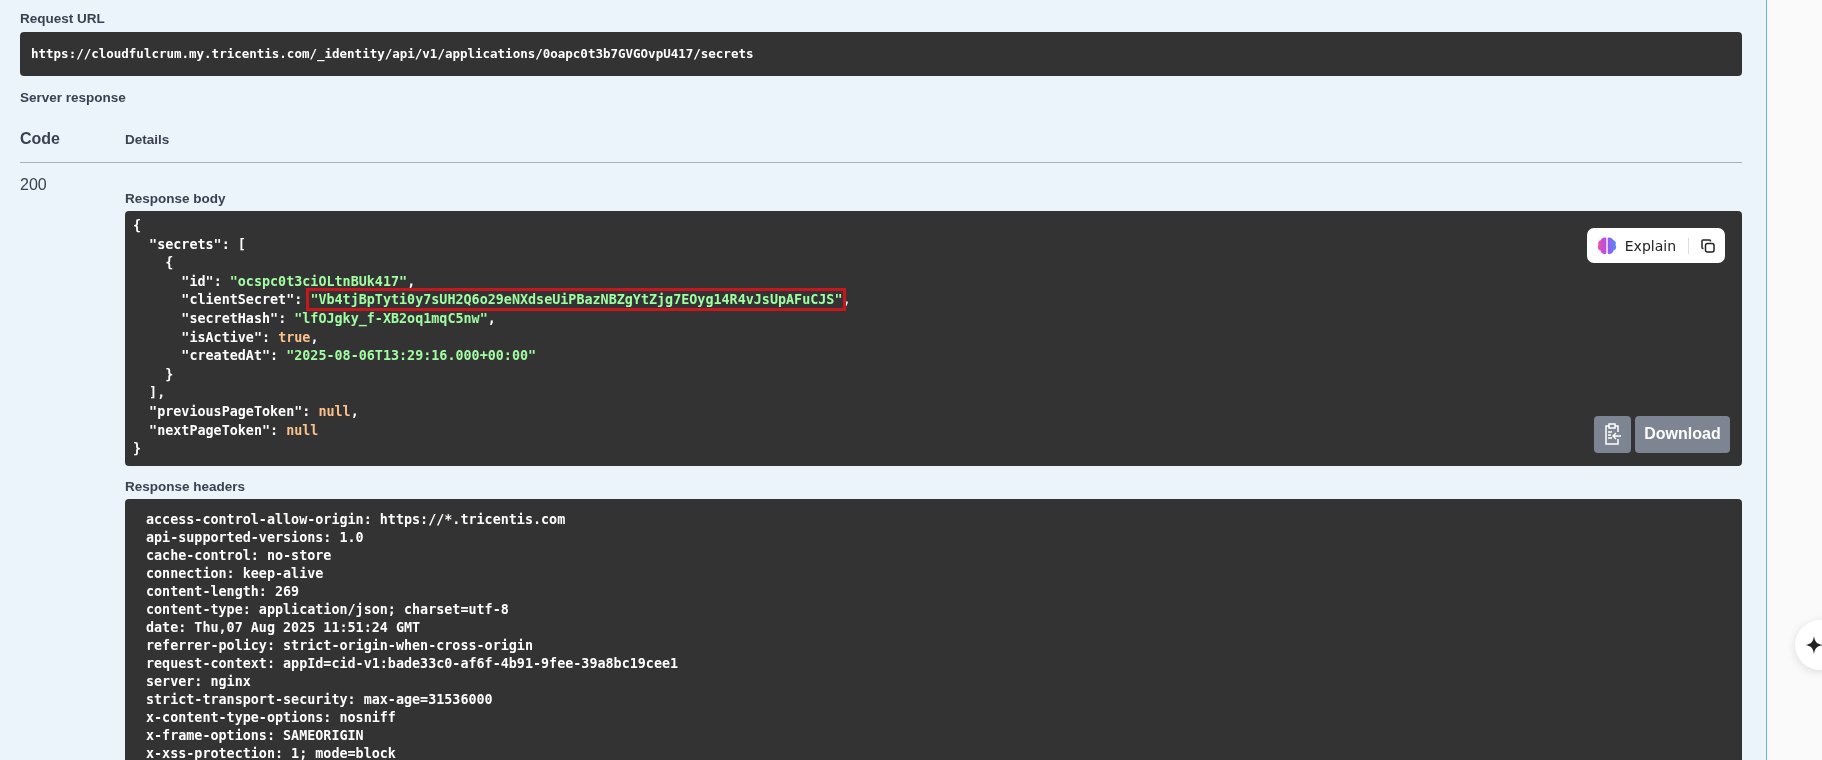 This screenshot has height=760, width=1822. What do you see at coordinates (233, 430) in the screenshot?
I see `code-line: "nextPageToken": null` at bounding box center [233, 430].